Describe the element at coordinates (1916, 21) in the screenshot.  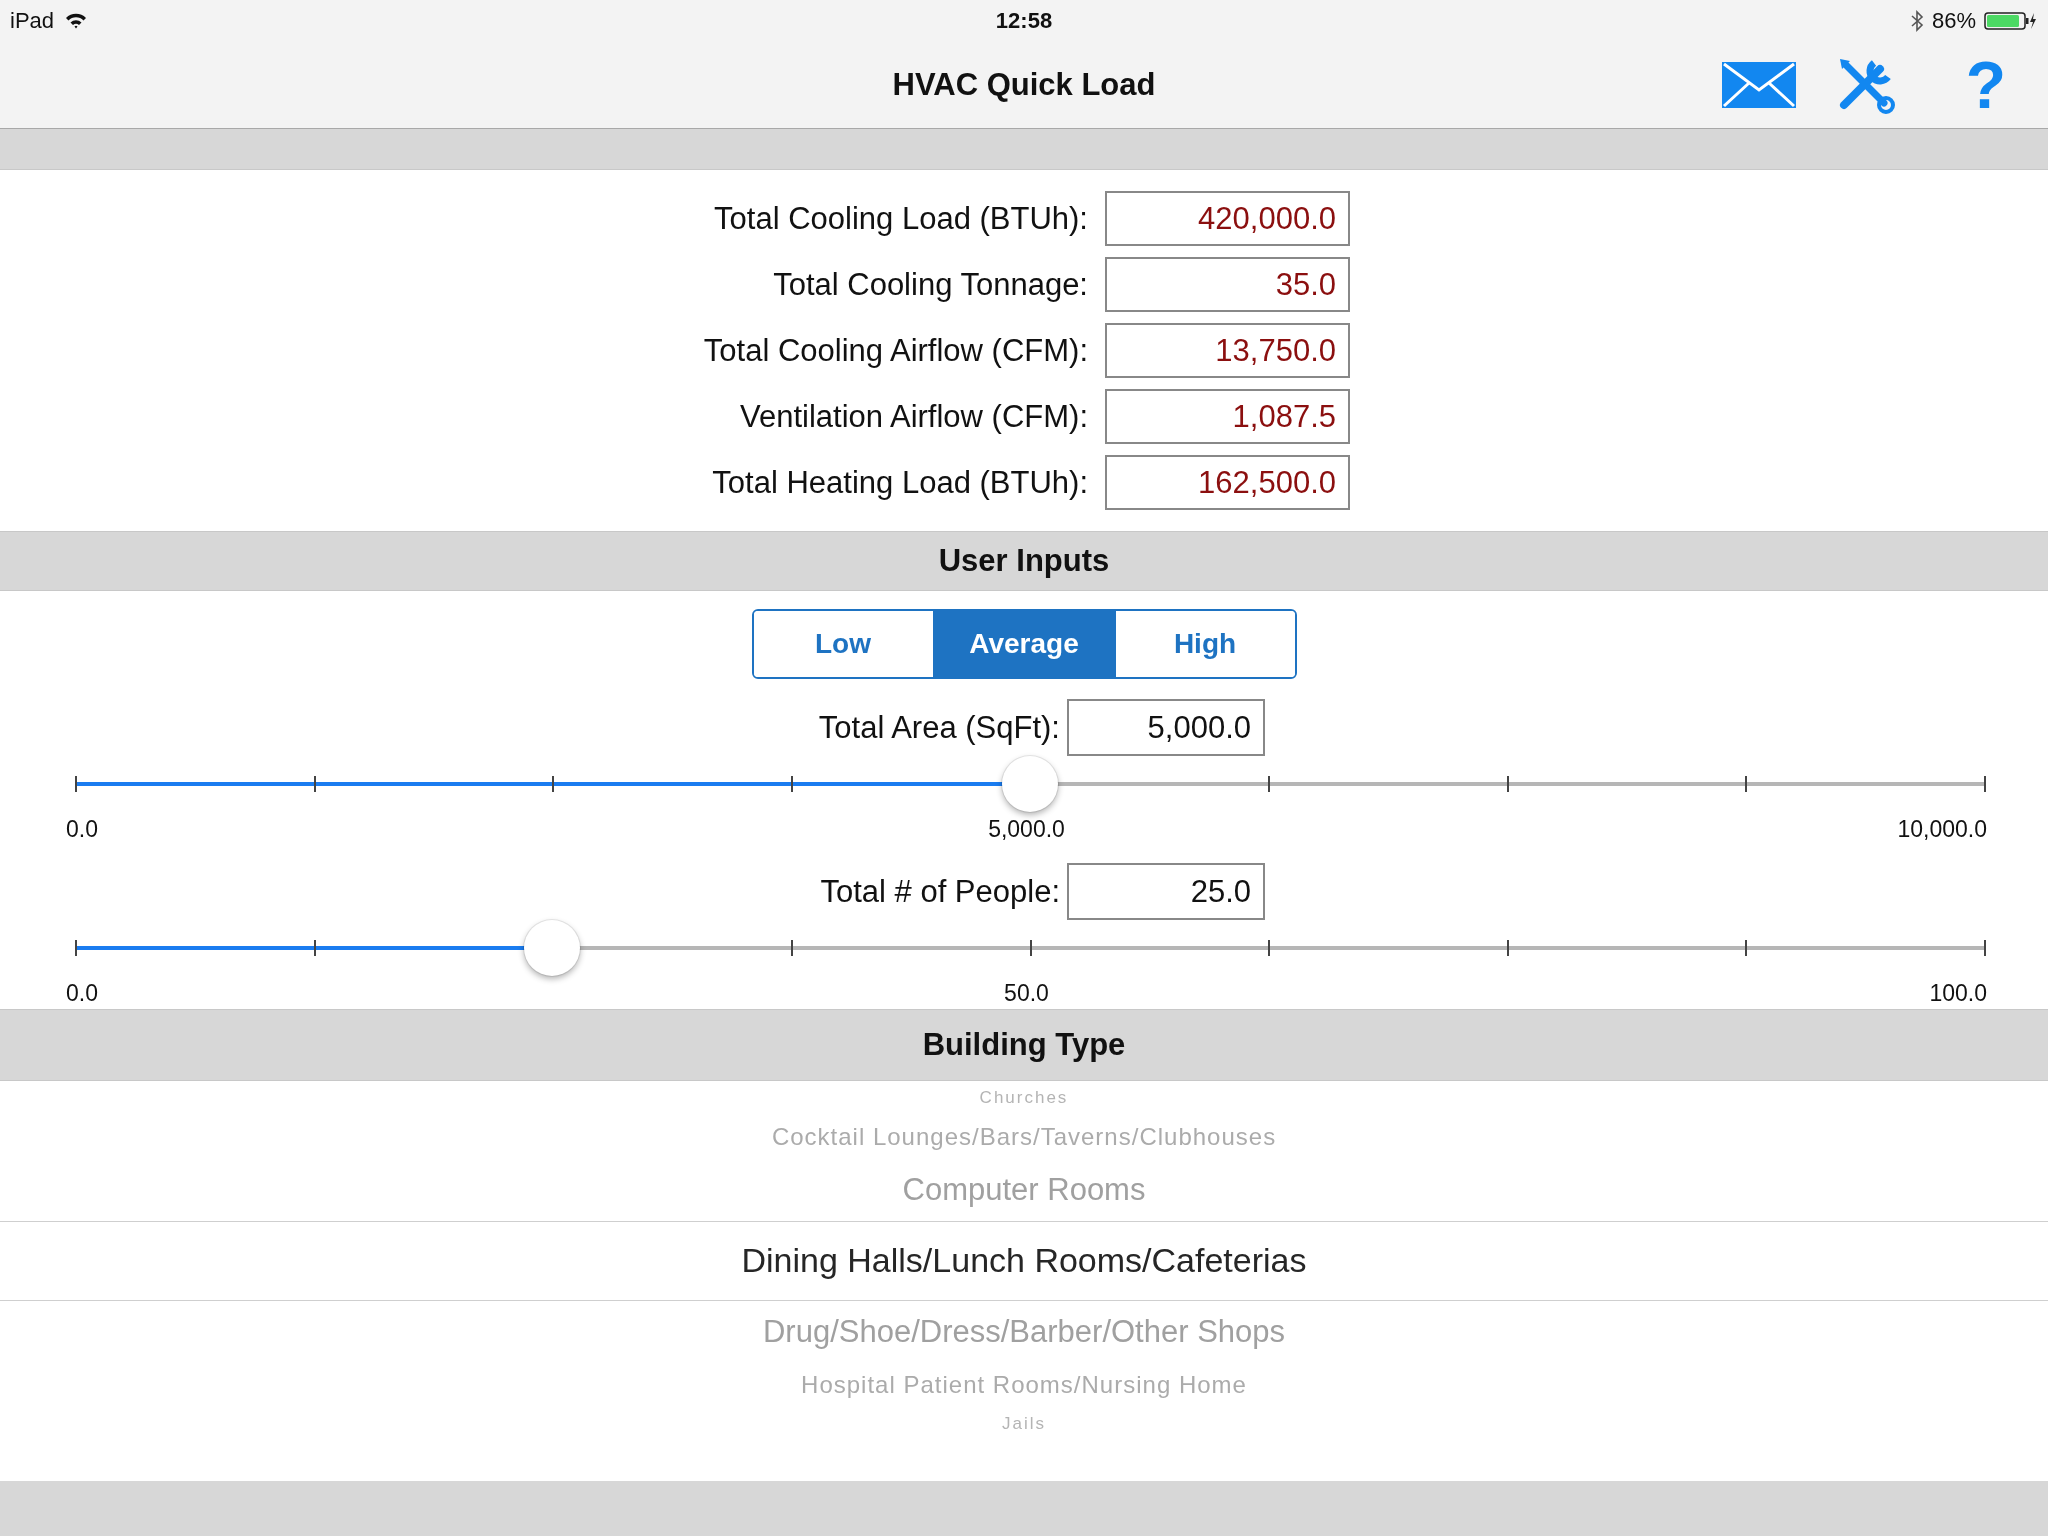
I see `bluetooth-icon` at that location.